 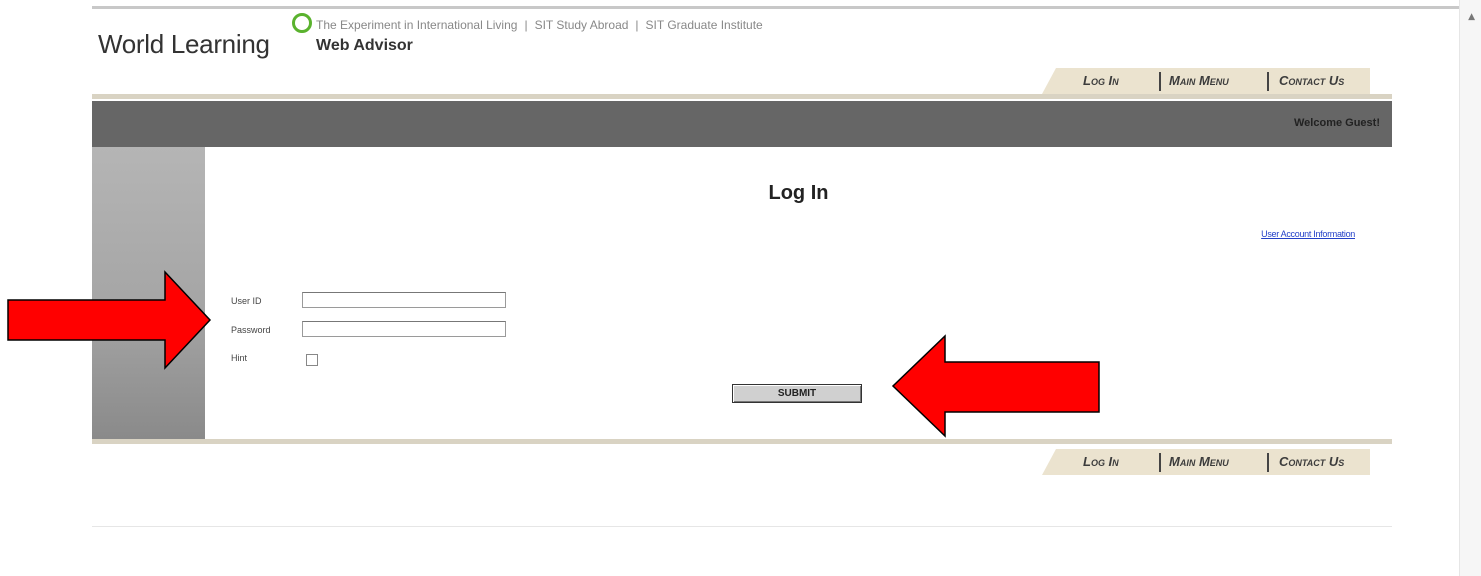 I want to click on top-nav: Log In Main Menu Contact Us, so click(x=1206, y=81).